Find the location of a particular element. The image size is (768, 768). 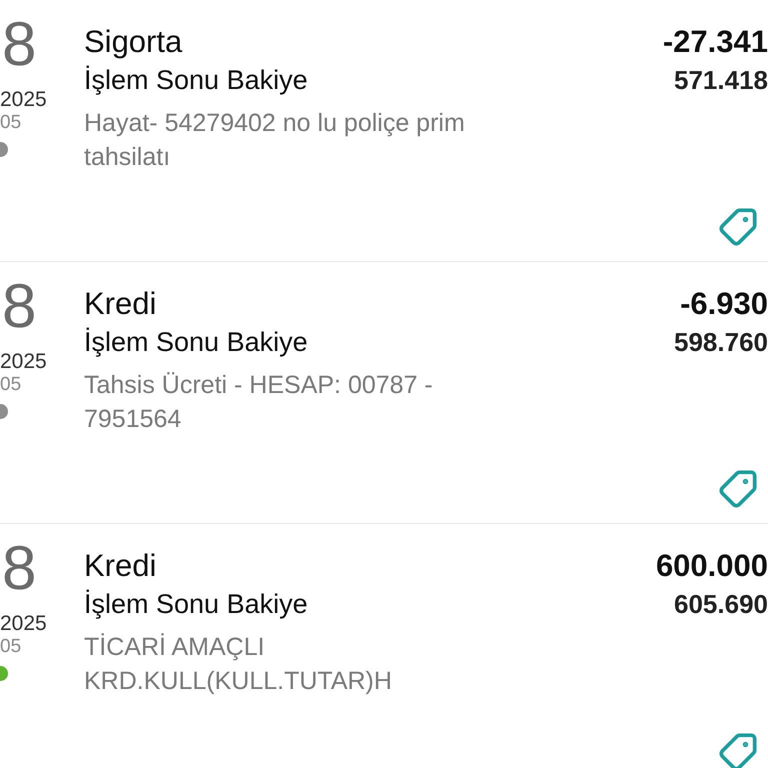

description-text: Tahsis Ücreti - HESAP: 00787 - 7951564 is located at coordinates (259, 402).